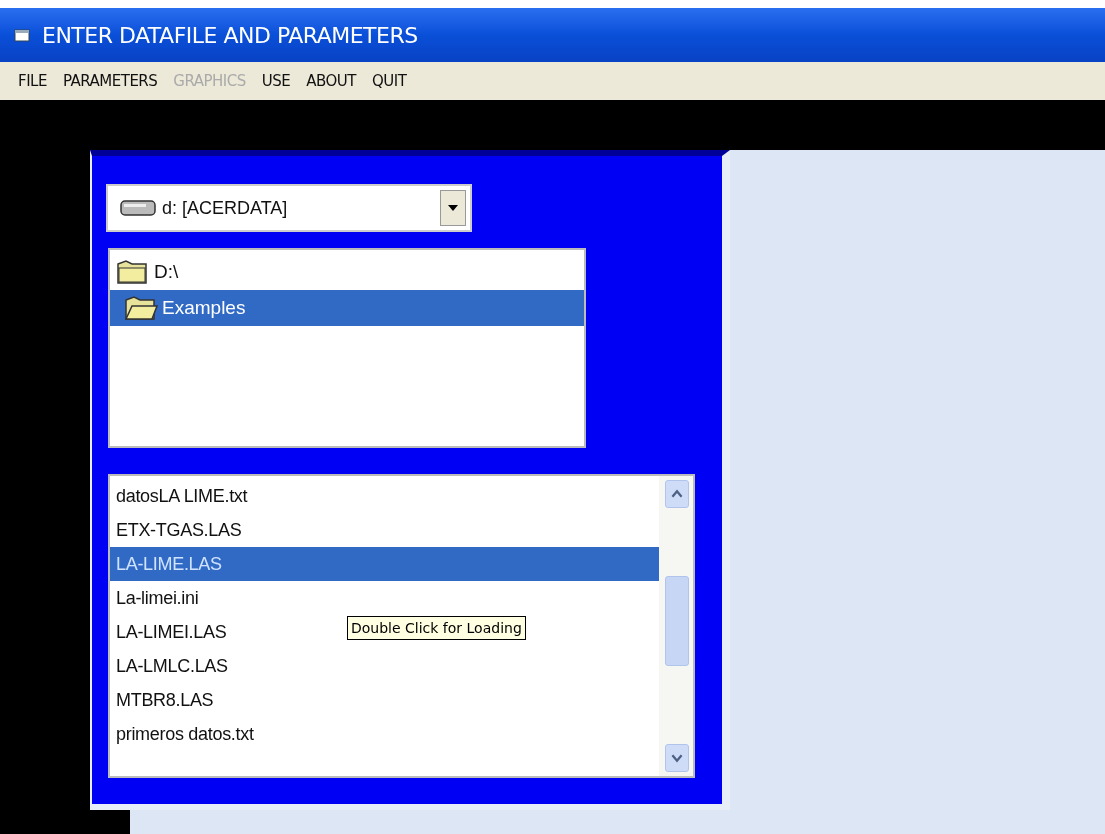  What do you see at coordinates (331, 81) in the screenshot?
I see `menu-item: ABOUT` at bounding box center [331, 81].